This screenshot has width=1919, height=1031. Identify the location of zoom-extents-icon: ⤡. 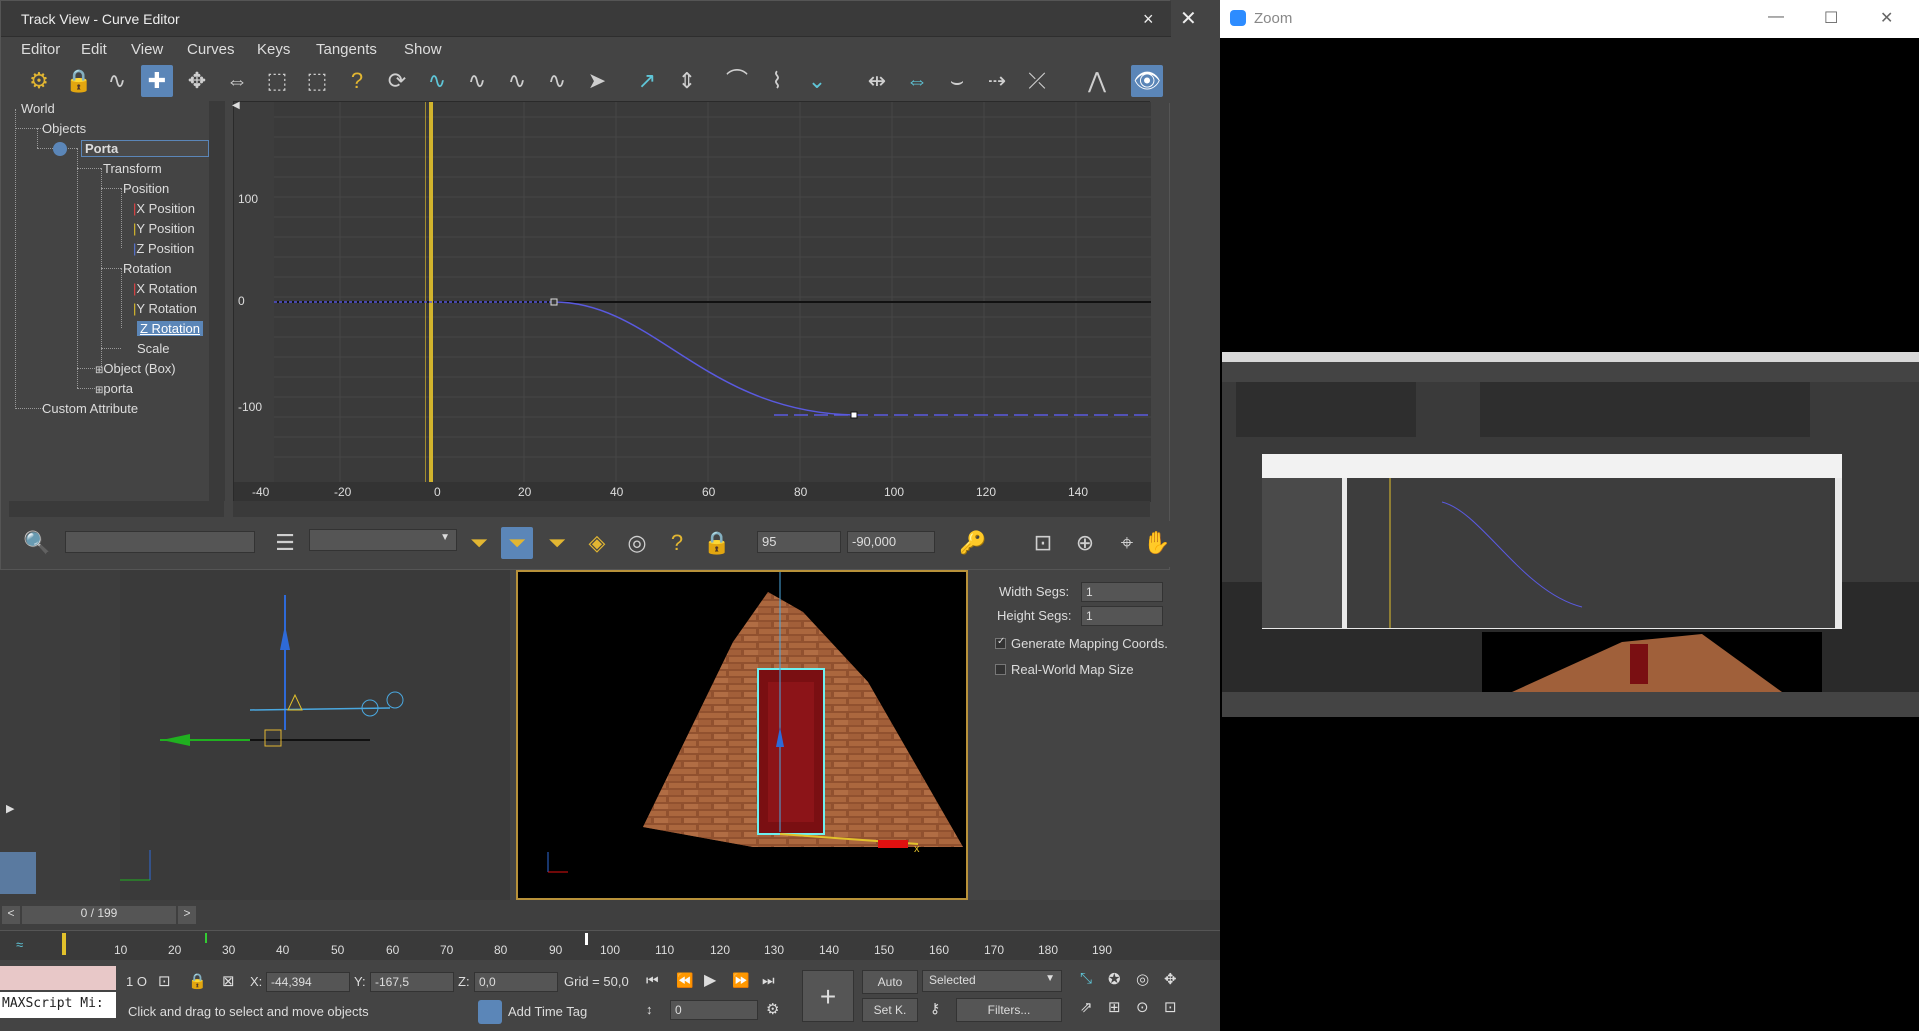
(1086, 978).